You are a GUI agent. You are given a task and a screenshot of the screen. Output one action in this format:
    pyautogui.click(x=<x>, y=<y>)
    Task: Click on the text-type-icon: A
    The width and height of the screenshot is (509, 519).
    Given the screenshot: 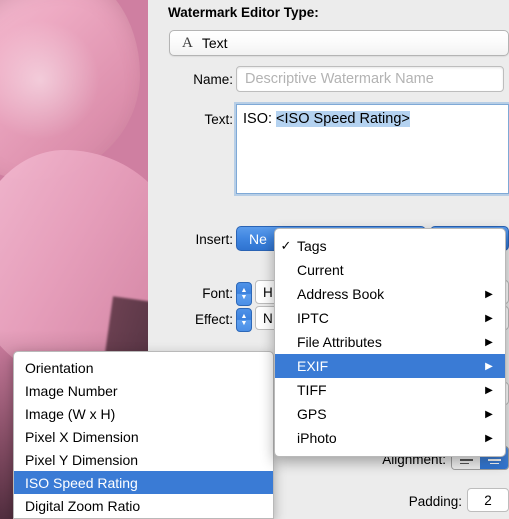 What is the action you would take?
    pyautogui.click(x=187, y=42)
    